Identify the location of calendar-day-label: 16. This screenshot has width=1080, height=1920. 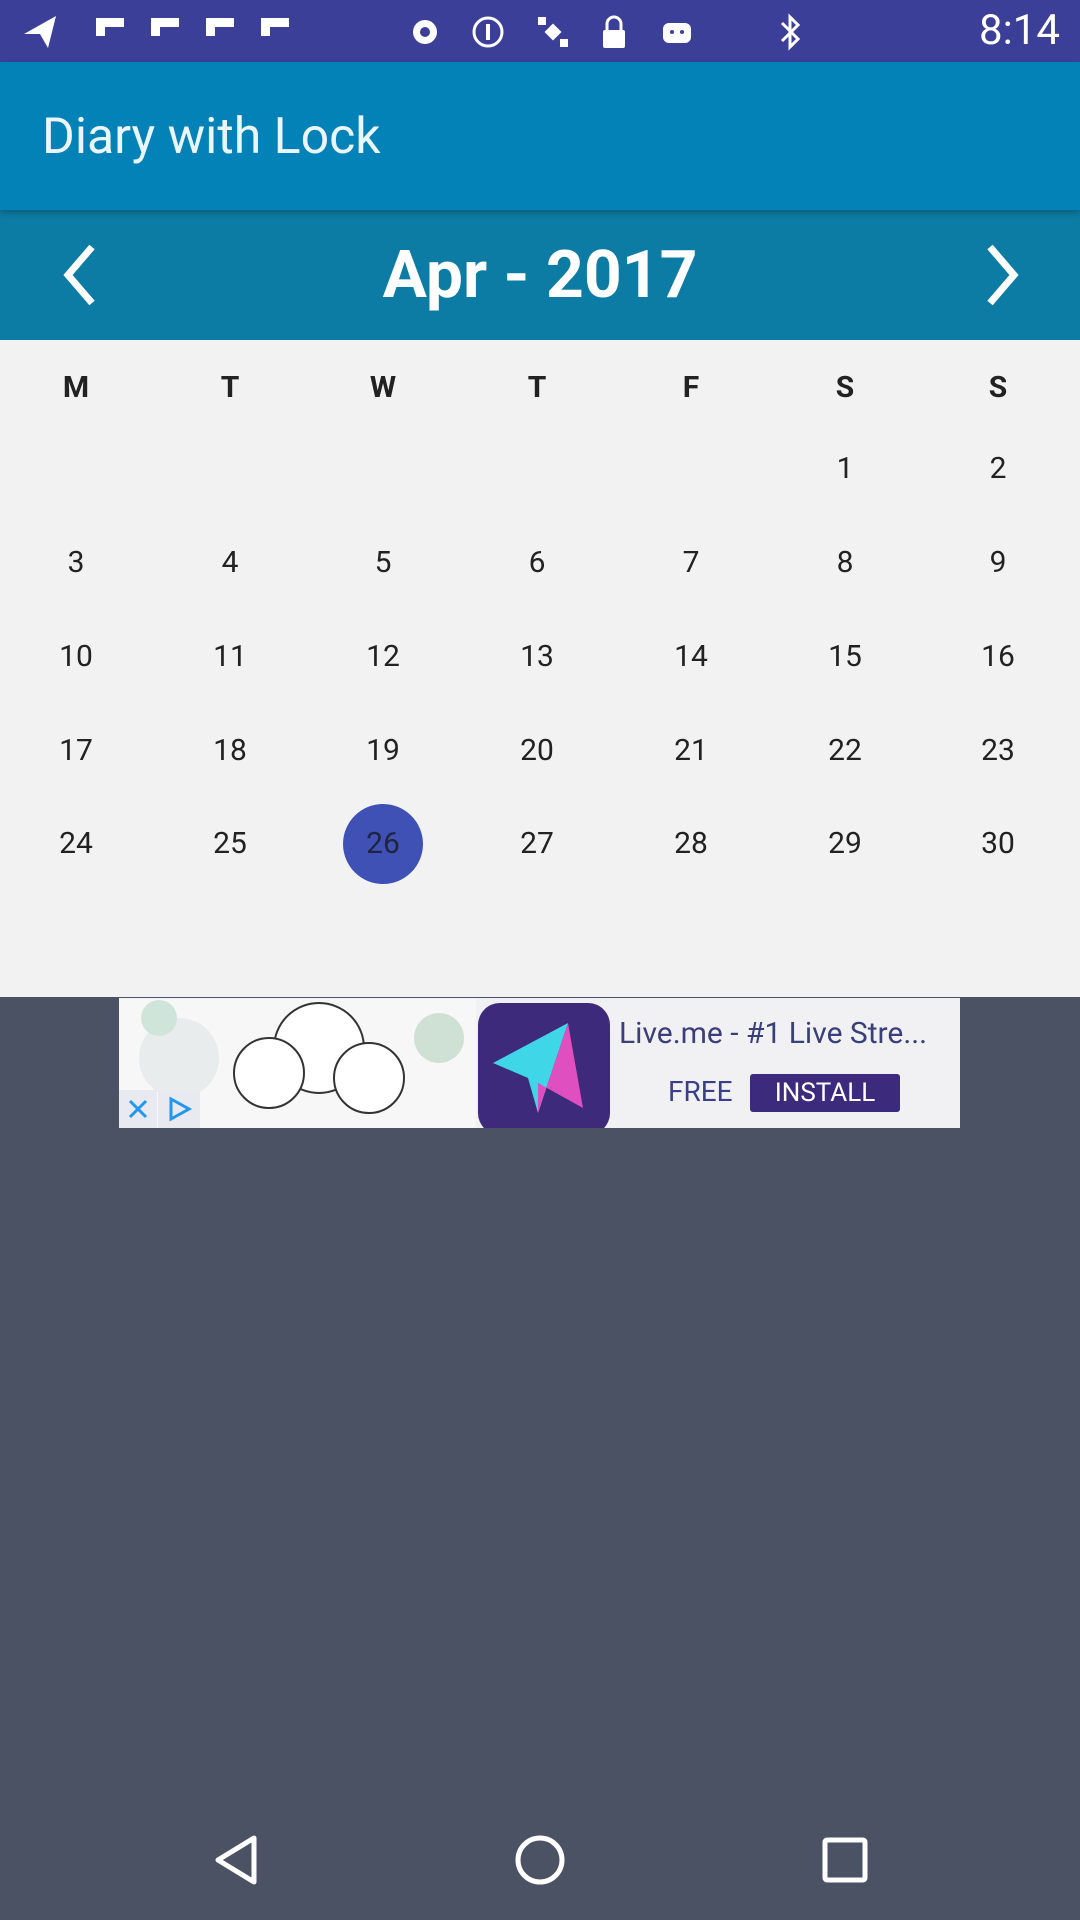
(998, 656).